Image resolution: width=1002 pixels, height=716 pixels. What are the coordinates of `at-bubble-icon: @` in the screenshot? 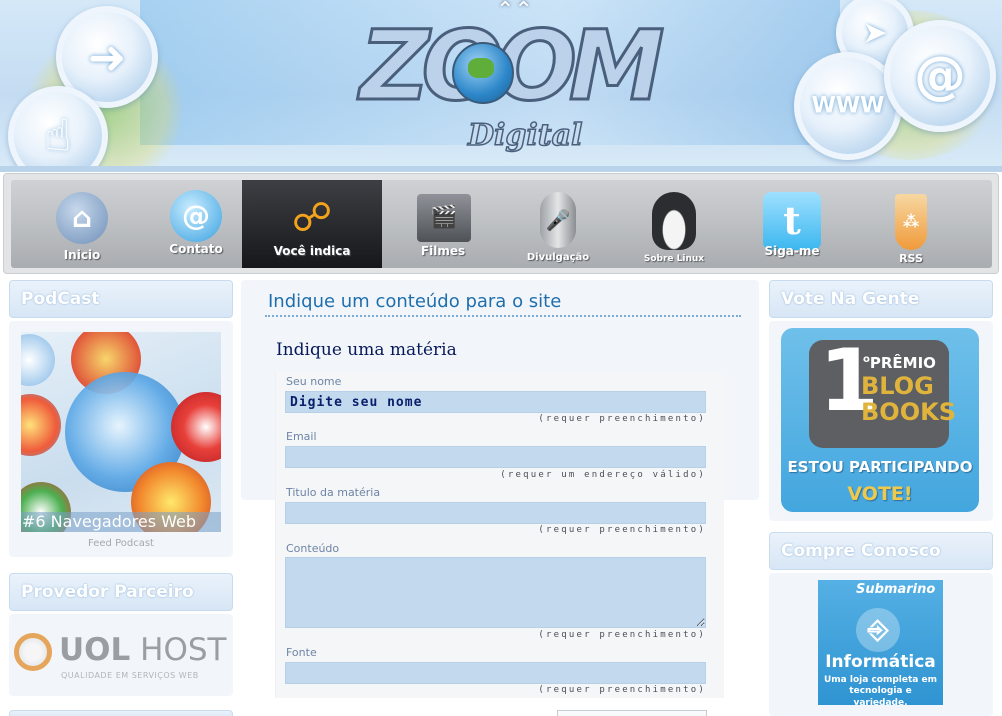 It's located at (940, 76).